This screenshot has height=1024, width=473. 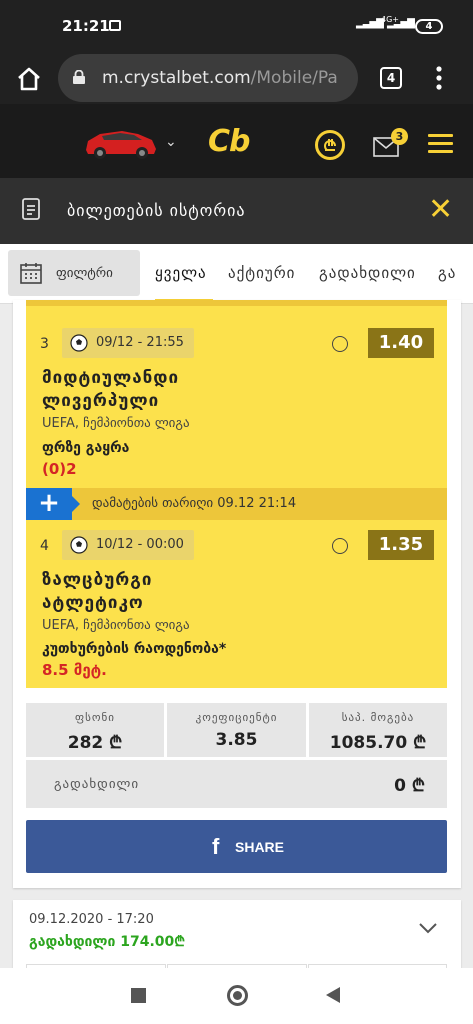 I want to click on potential-win-value: 1085.70 ₾, so click(x=378, y=743).